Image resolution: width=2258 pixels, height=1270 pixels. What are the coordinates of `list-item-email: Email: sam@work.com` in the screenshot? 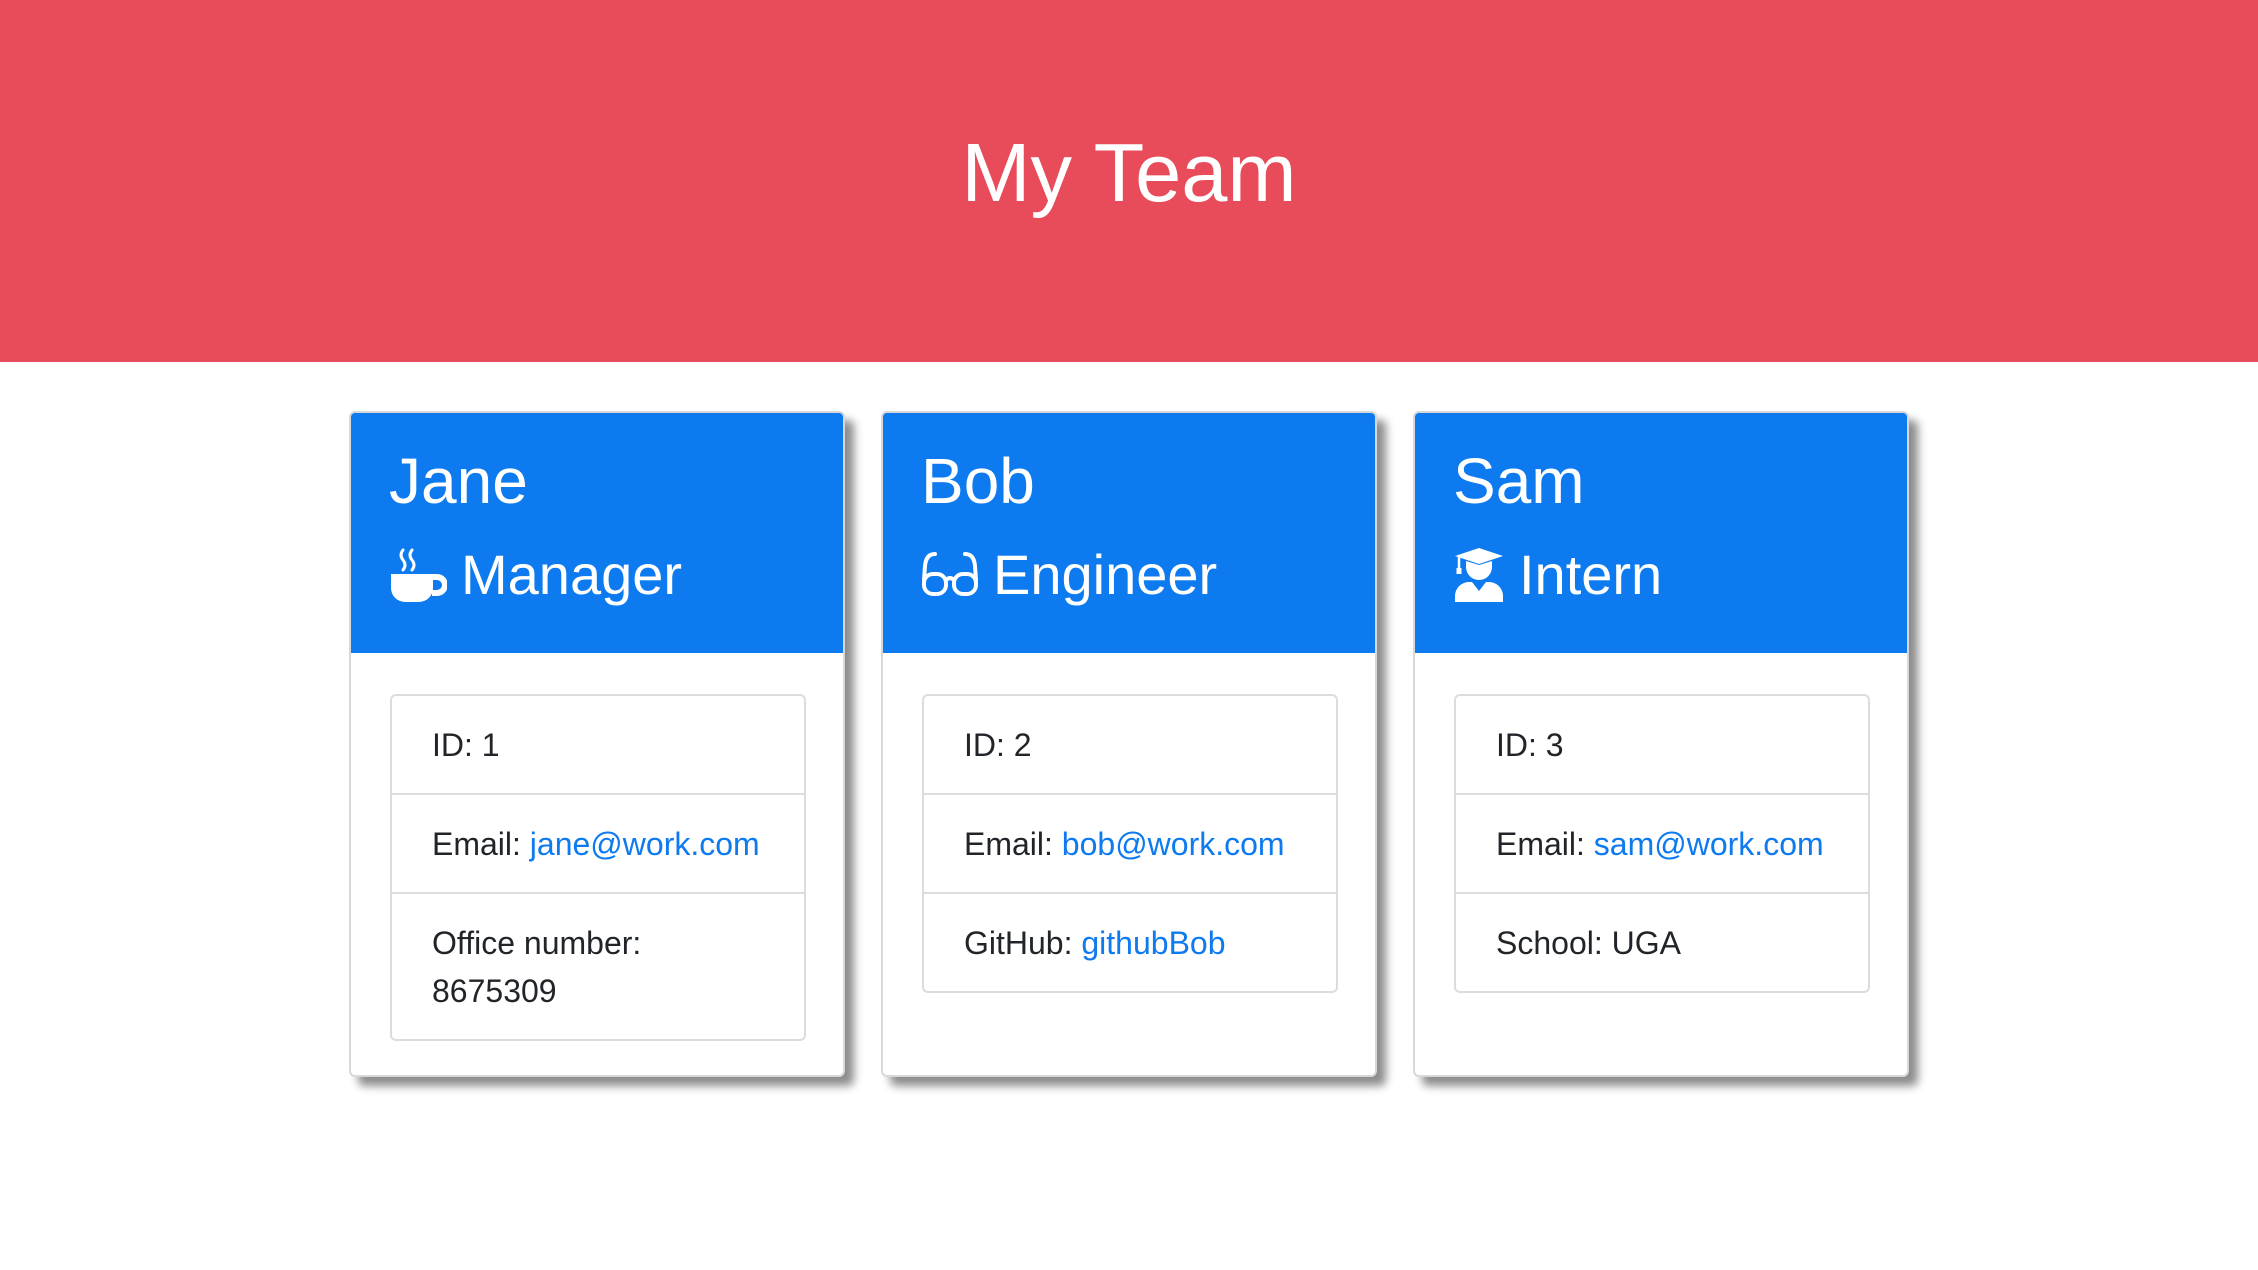 It's located at (1662, 844).